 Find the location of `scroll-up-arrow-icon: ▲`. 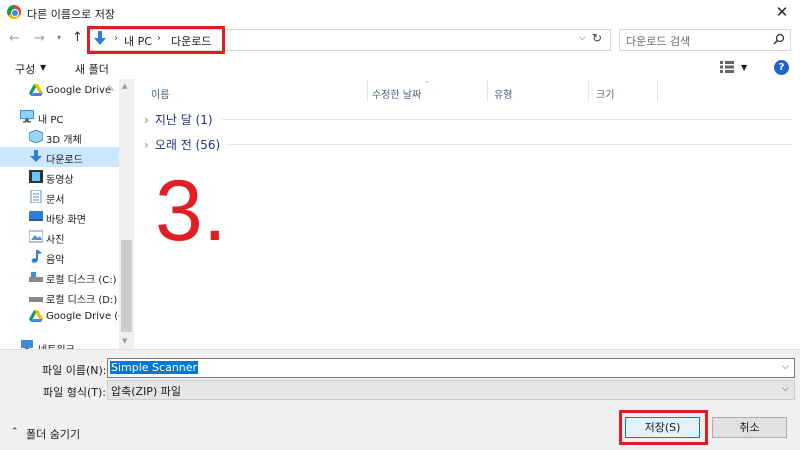

scroll-up-arrow-icon: ▲ is located at coordinates (124, 86).